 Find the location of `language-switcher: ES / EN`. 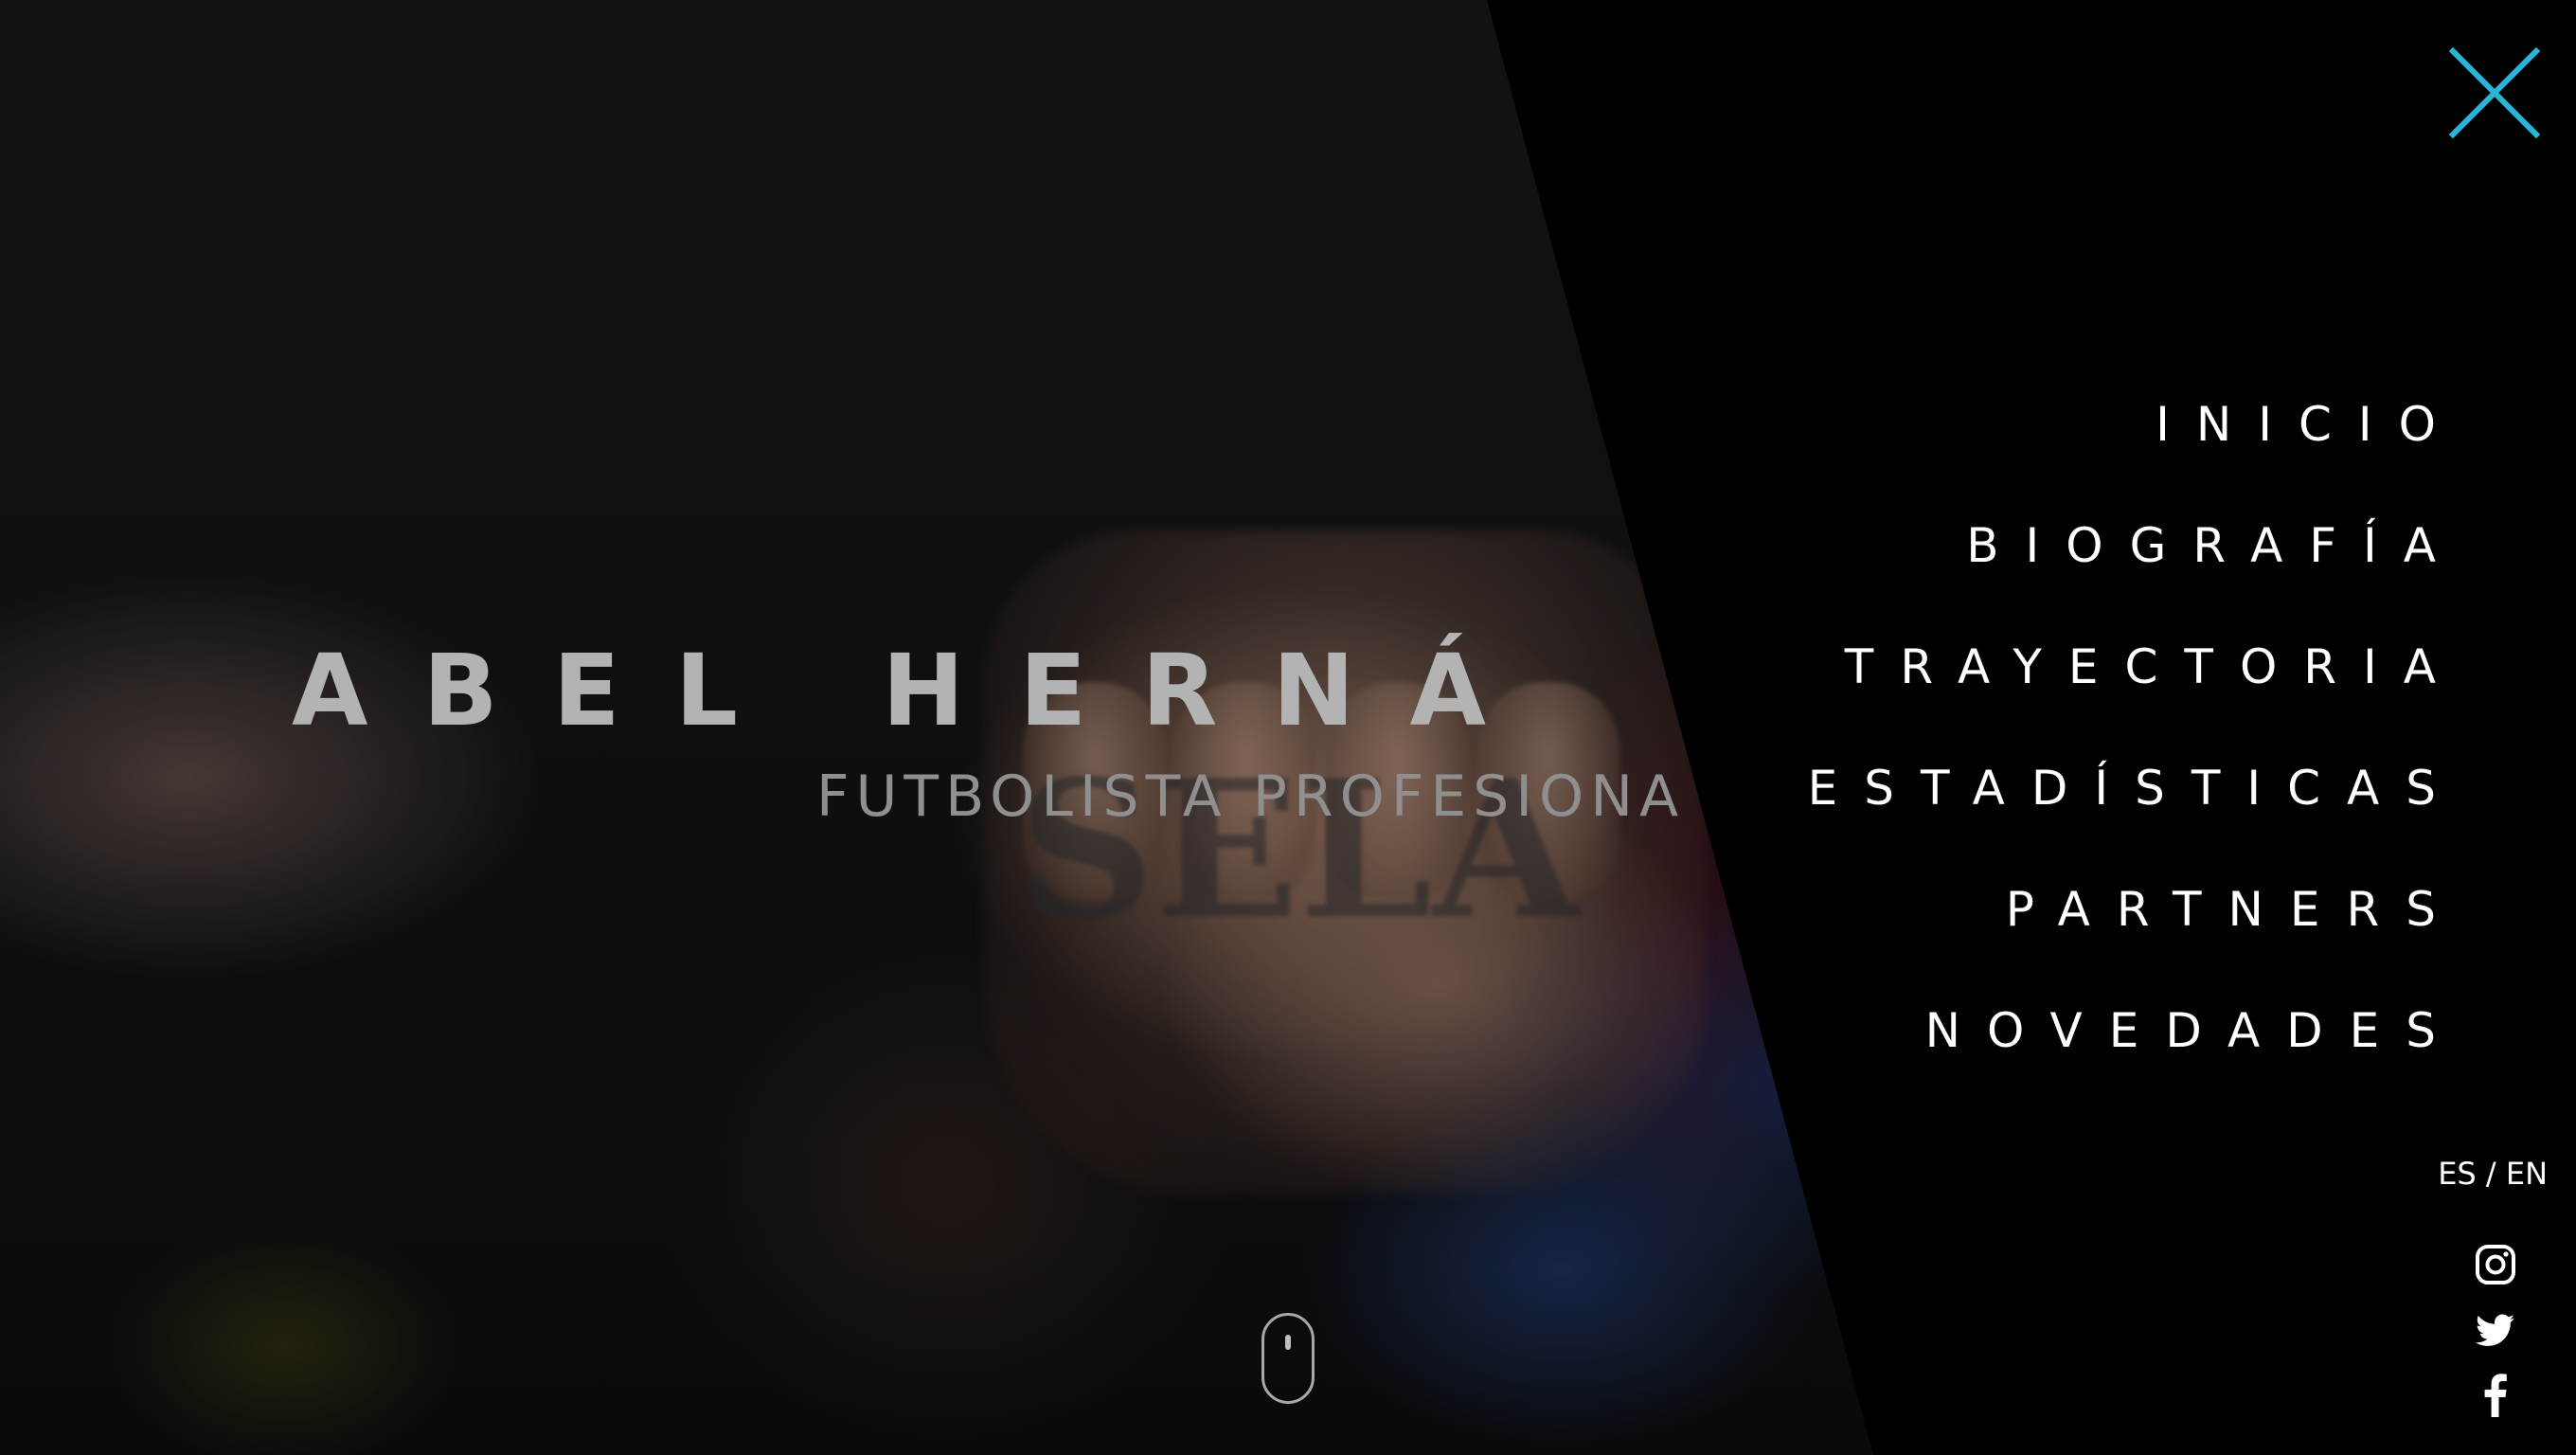

language-switcher: ES / EN is located at coordinates (2493, 1174).